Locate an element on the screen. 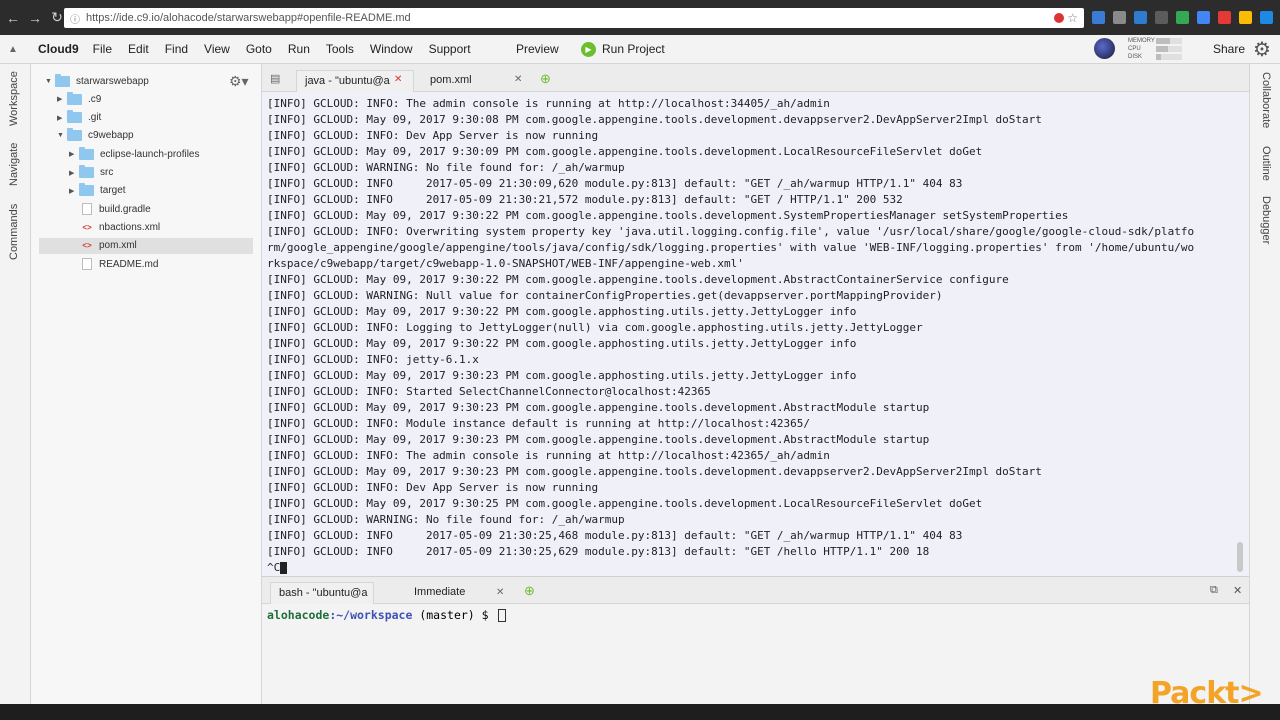 This screenshot has width=1280, height=720. run-project-button: ▶ Run Project is located at coordinates (623, 49).